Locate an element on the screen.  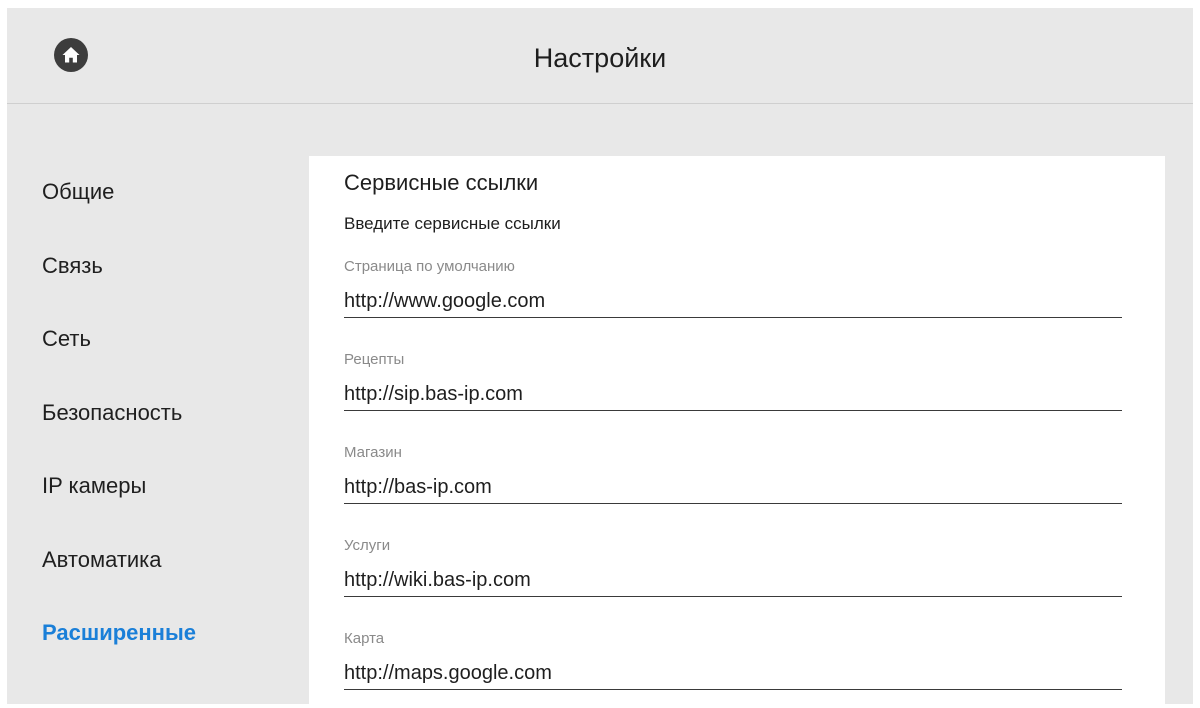
top-bar: Настройки is located at coordinates (600, 56).